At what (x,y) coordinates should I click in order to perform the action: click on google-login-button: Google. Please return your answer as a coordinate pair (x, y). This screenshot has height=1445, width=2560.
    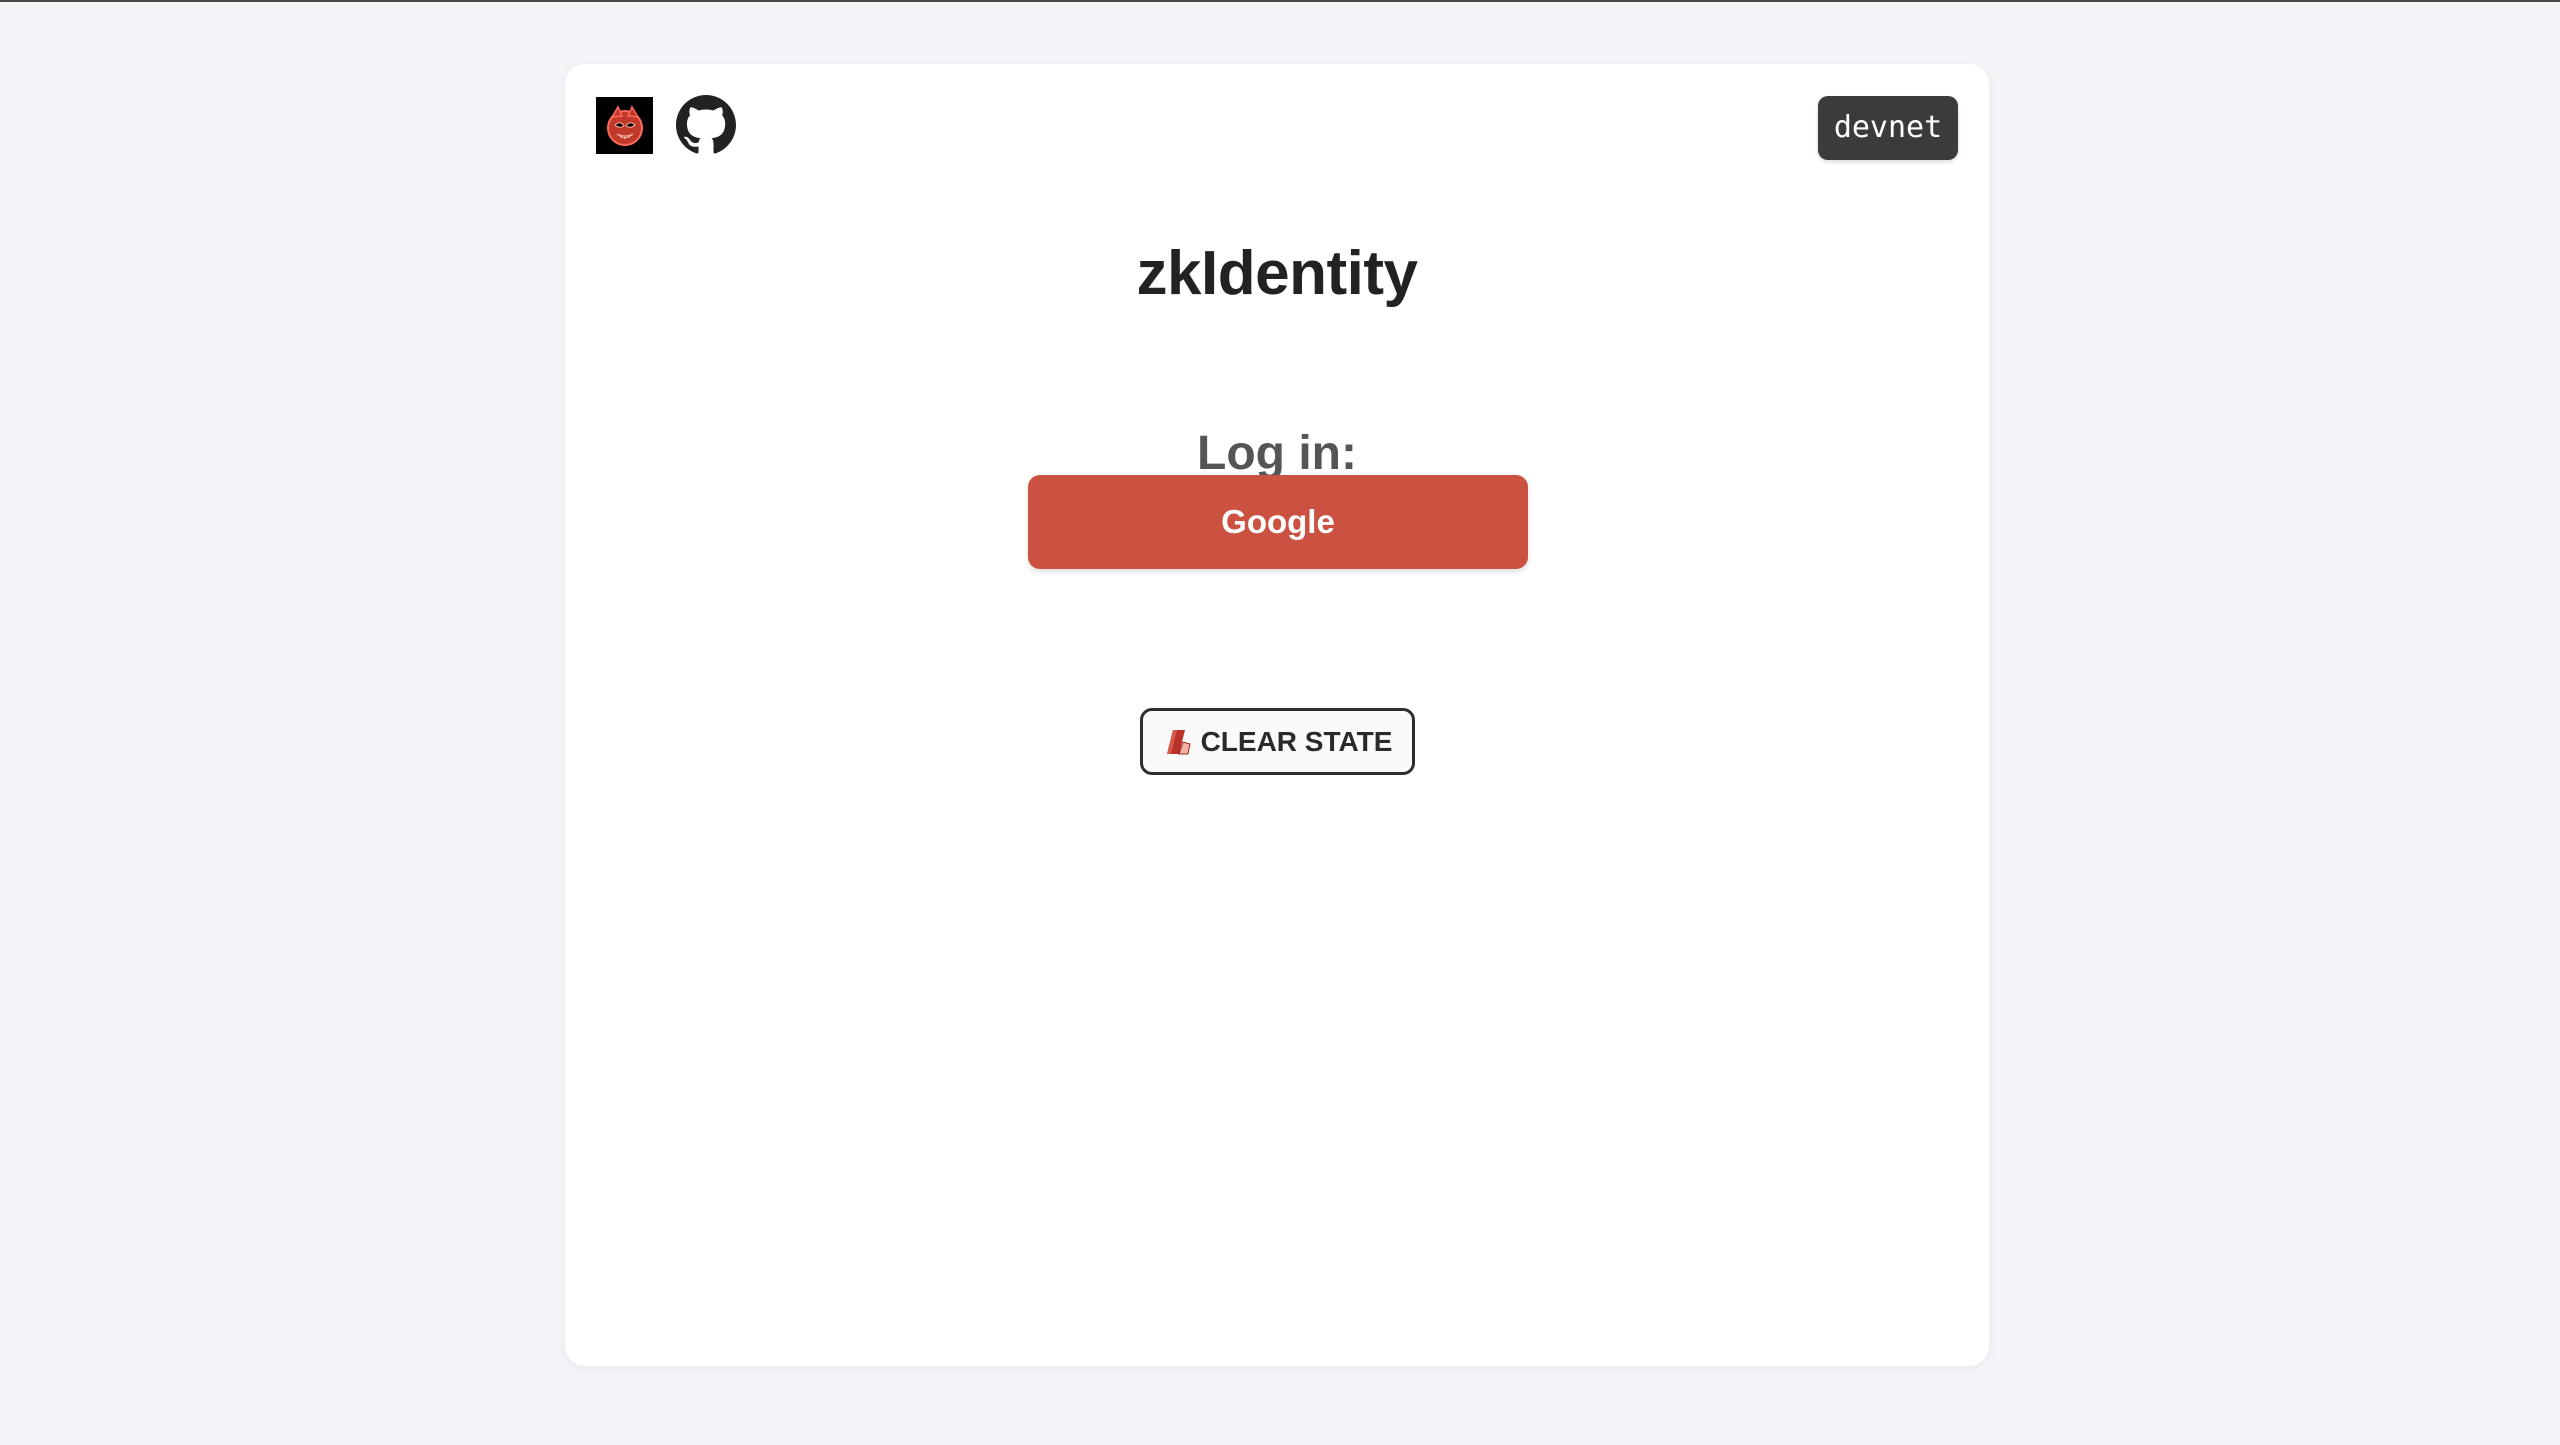
    Looking at the image, I should click on (1278, 522).